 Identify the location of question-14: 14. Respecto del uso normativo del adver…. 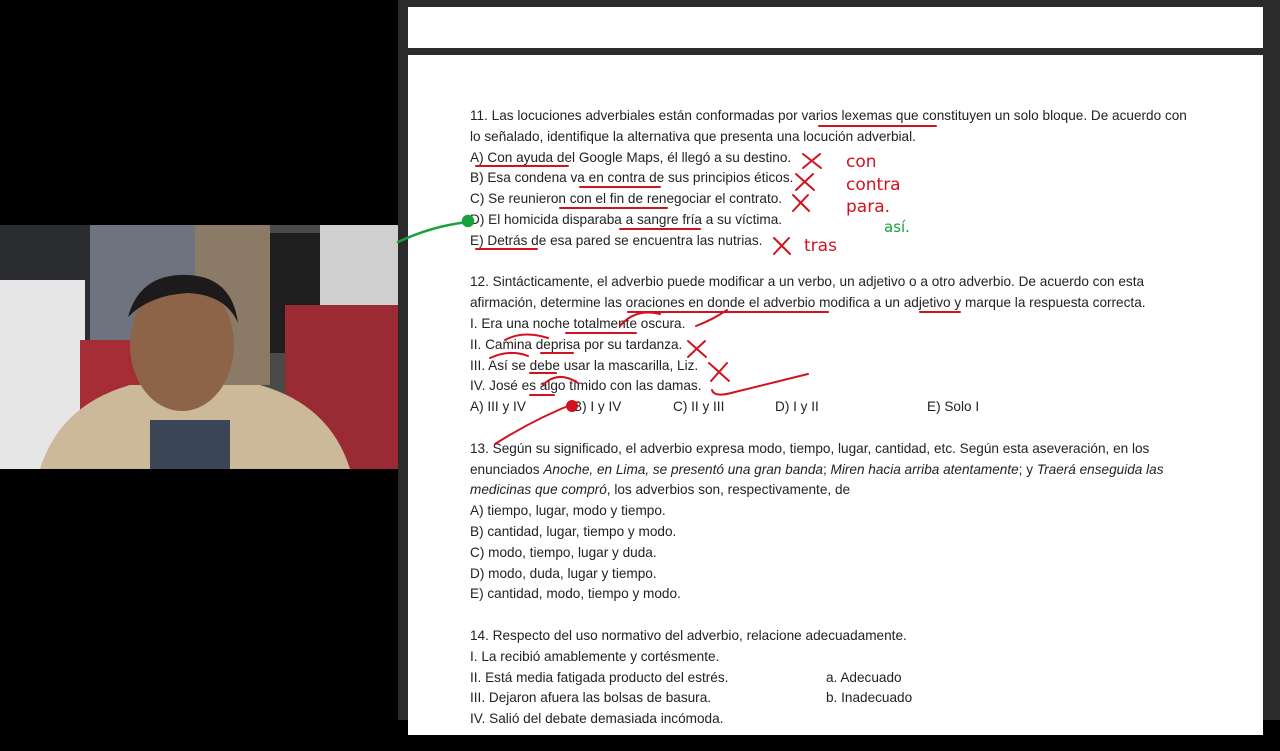
(845, 678).